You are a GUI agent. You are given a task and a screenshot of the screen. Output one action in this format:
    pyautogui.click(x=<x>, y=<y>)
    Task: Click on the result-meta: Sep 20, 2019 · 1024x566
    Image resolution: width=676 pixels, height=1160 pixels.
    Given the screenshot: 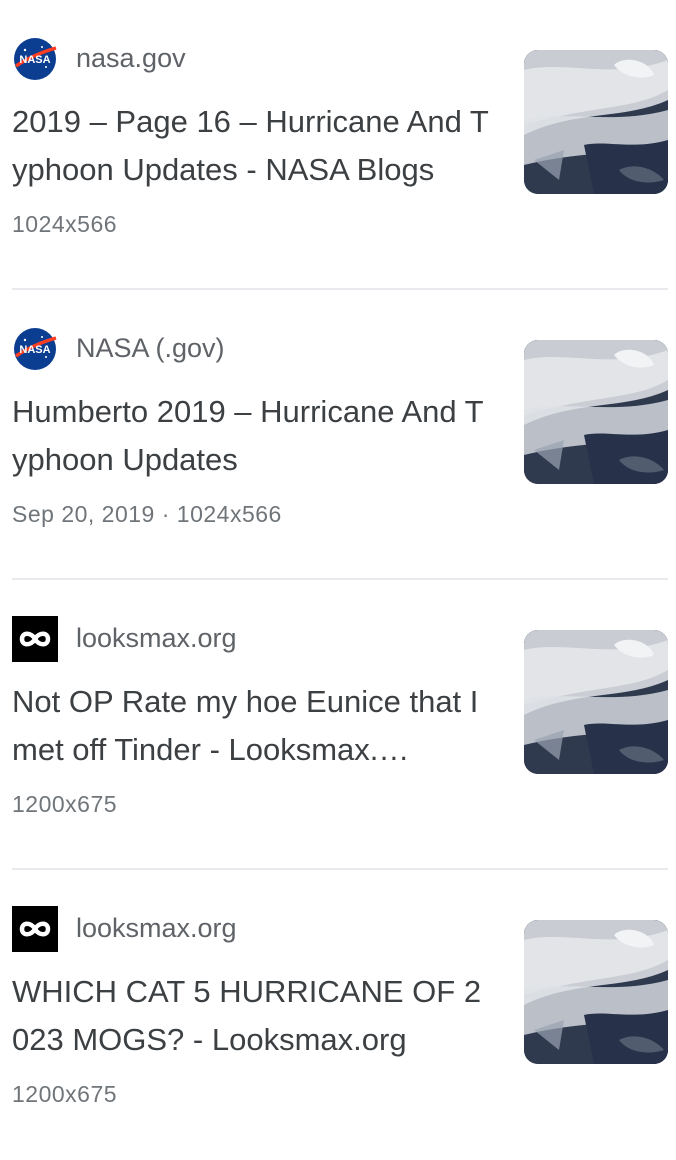 What is the action you would take?
    pyautogui.click(x=147, y=514)
    